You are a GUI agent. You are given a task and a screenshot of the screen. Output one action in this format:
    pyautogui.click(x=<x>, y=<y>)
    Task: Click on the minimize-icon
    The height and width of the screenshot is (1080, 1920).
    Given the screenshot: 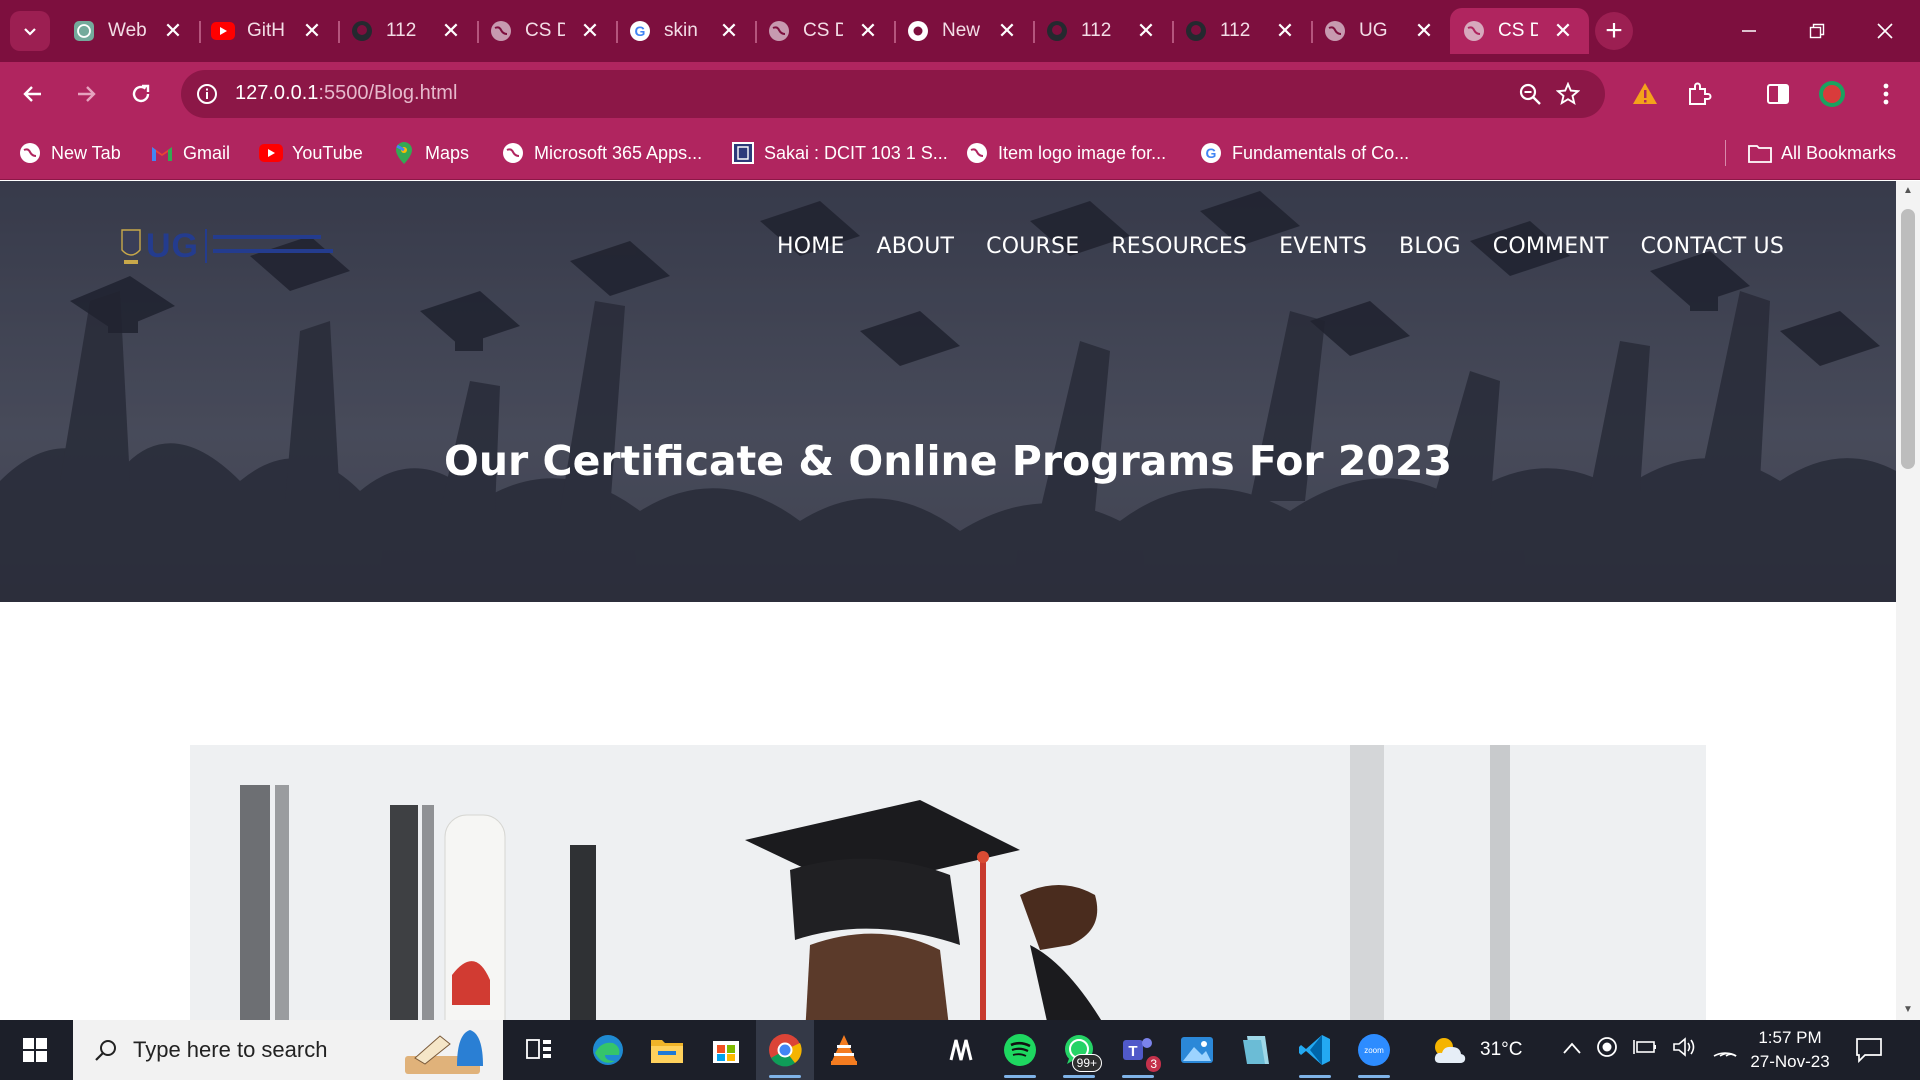 What is the action you would take?
    pyautogui.click(x=1749, y=31)
    